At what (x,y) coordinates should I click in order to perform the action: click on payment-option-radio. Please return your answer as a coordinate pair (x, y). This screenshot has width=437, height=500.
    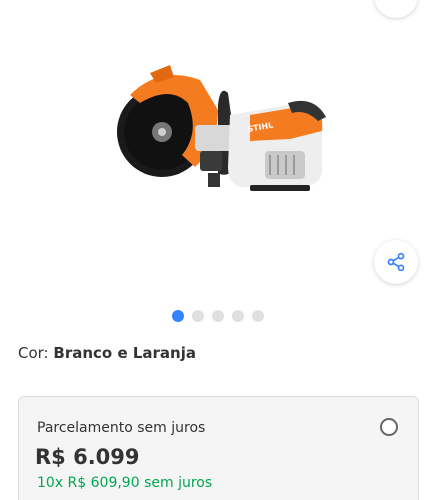
    Looking at the image, I should click on (389, 427).